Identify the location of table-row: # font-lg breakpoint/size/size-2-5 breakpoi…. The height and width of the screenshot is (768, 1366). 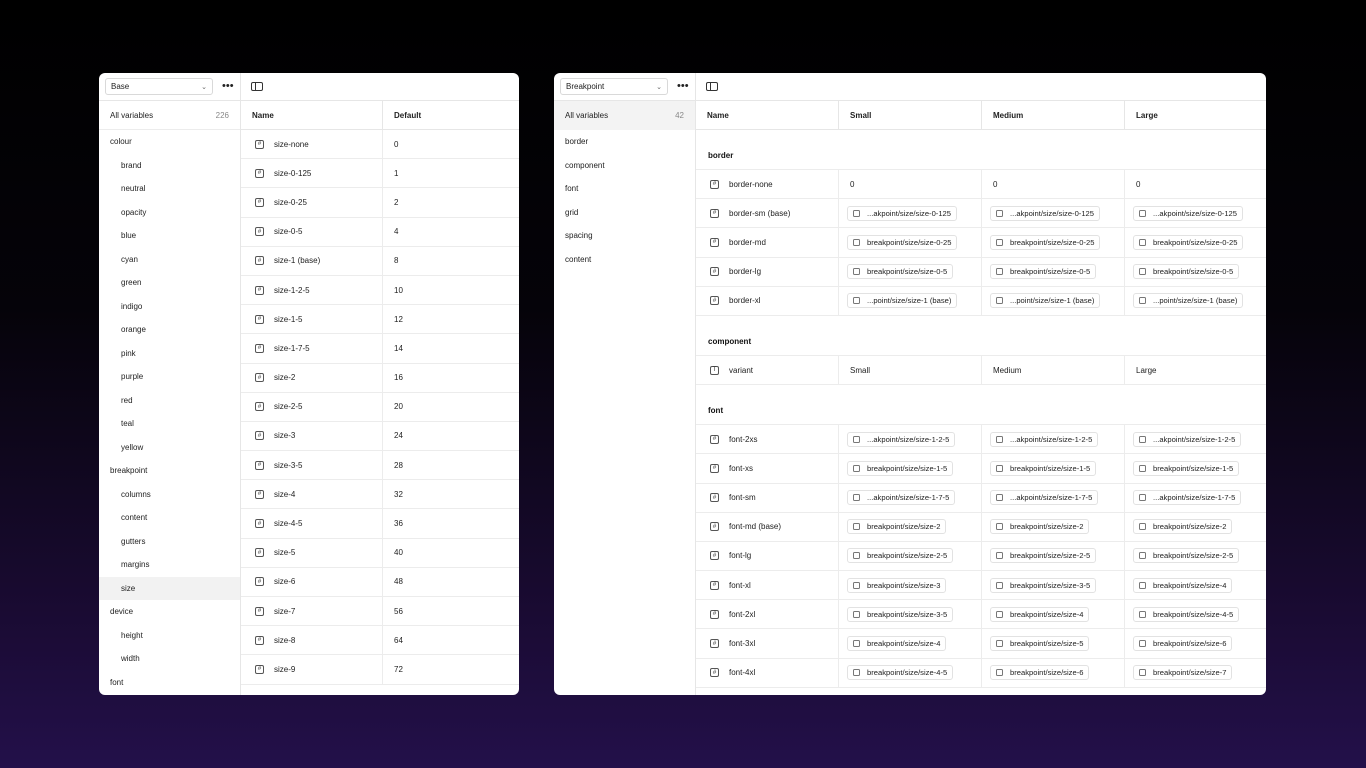
(981, 556).